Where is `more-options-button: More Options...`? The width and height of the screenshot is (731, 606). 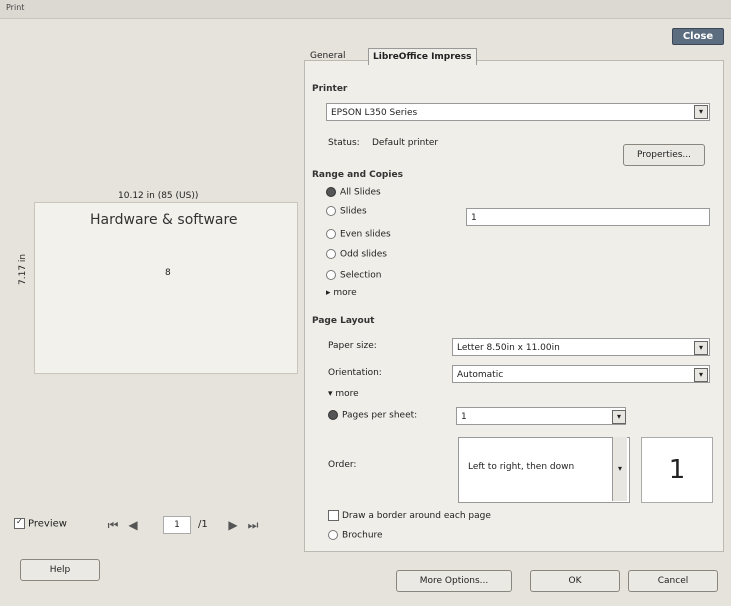 more-options-button: More Options... is located at coordinates (454, 581).